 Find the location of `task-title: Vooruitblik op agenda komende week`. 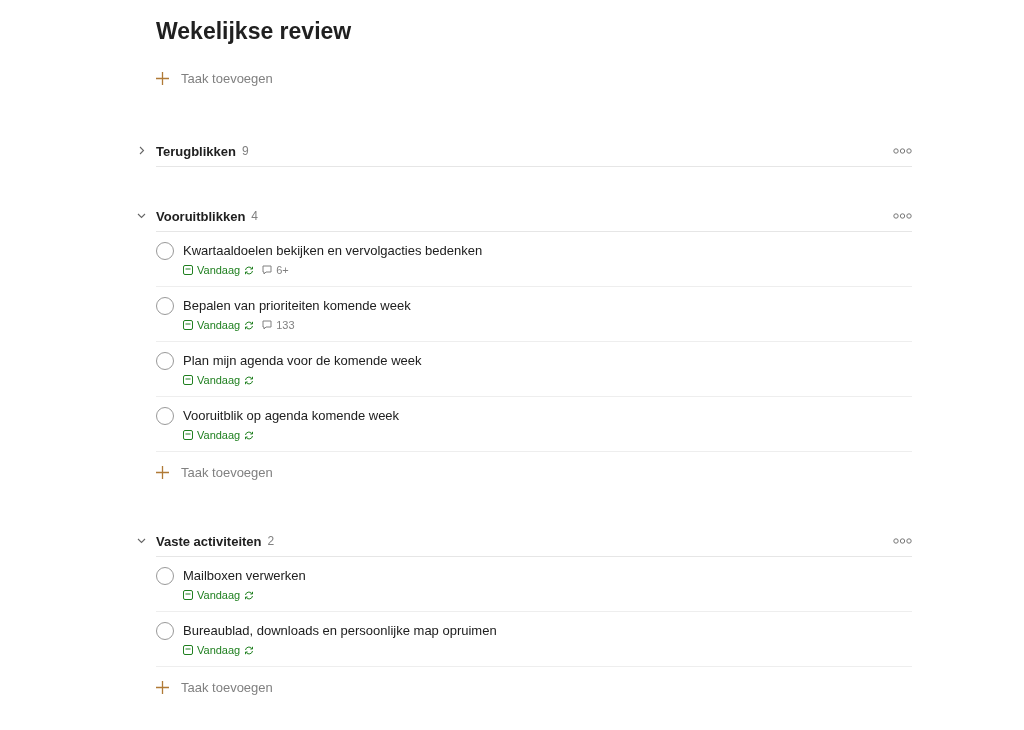

task-title: Vooruitblik op agenda komende week is located at coordinates (291, 416).